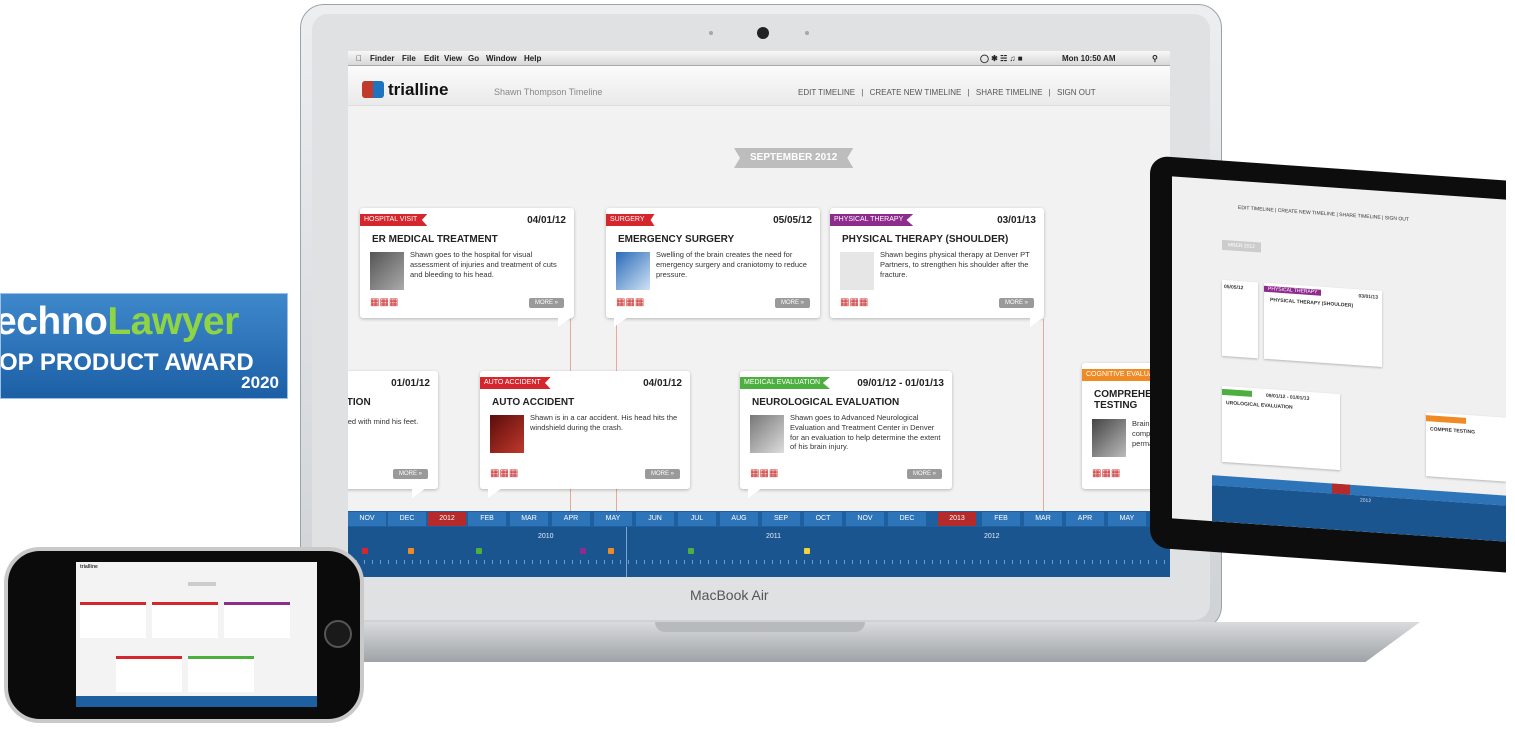 Image resolution: width=1515 pixels, height=729 pixels. What do you see at coordinates (431, 58) in the screenshot?
I see `menu-edit: Edit` at bounding box center [431, 58].